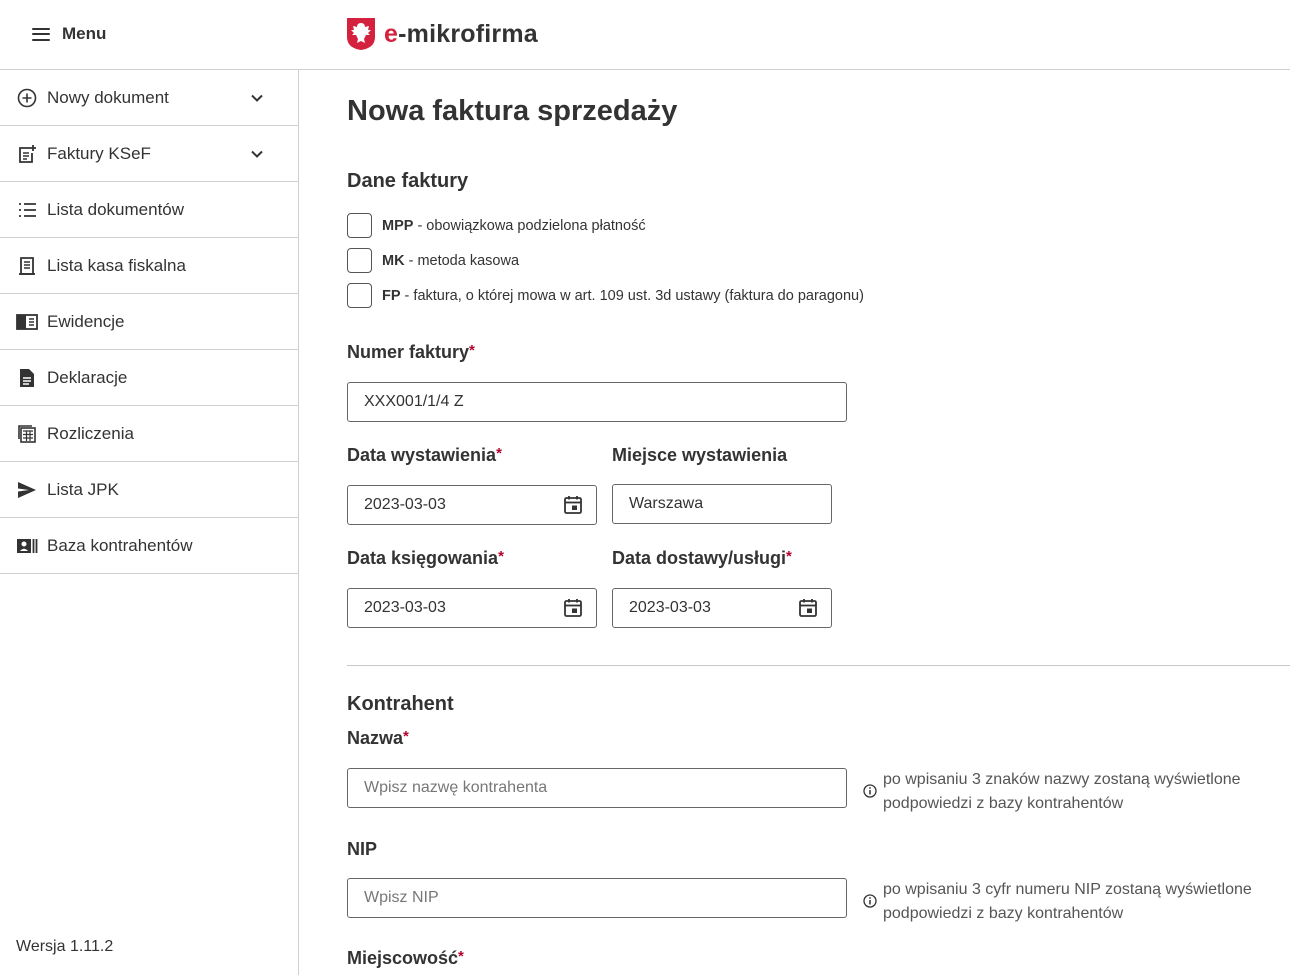 Image resolution: width=1290 pixels, height=975 pixels. I want to click on brand-logo: e-mikrofirma, so click(442, 34).